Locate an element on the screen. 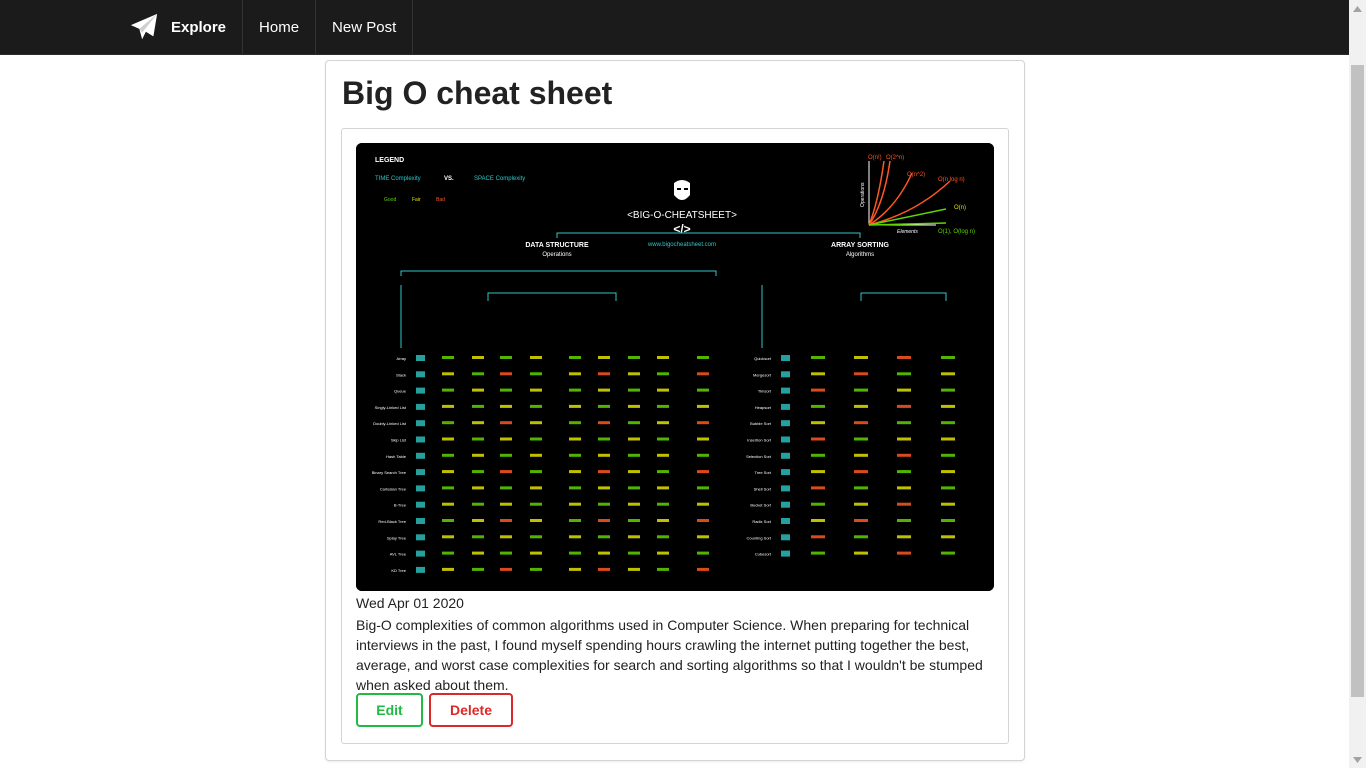 The width and height of the screenshot is (1366, 768). sheet-ds-row-label: Splay Tree is located at coordinates (397, 537).